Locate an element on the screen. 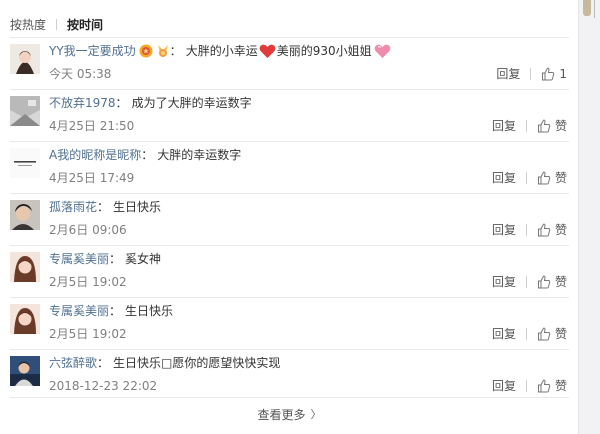 Image resolution: width=600 pixels, height=434 pixels. comment-item: 孤落雨花 ： 生日快乐 2月6日 09:06 回复 赞 is located at coordinates (289, 219).